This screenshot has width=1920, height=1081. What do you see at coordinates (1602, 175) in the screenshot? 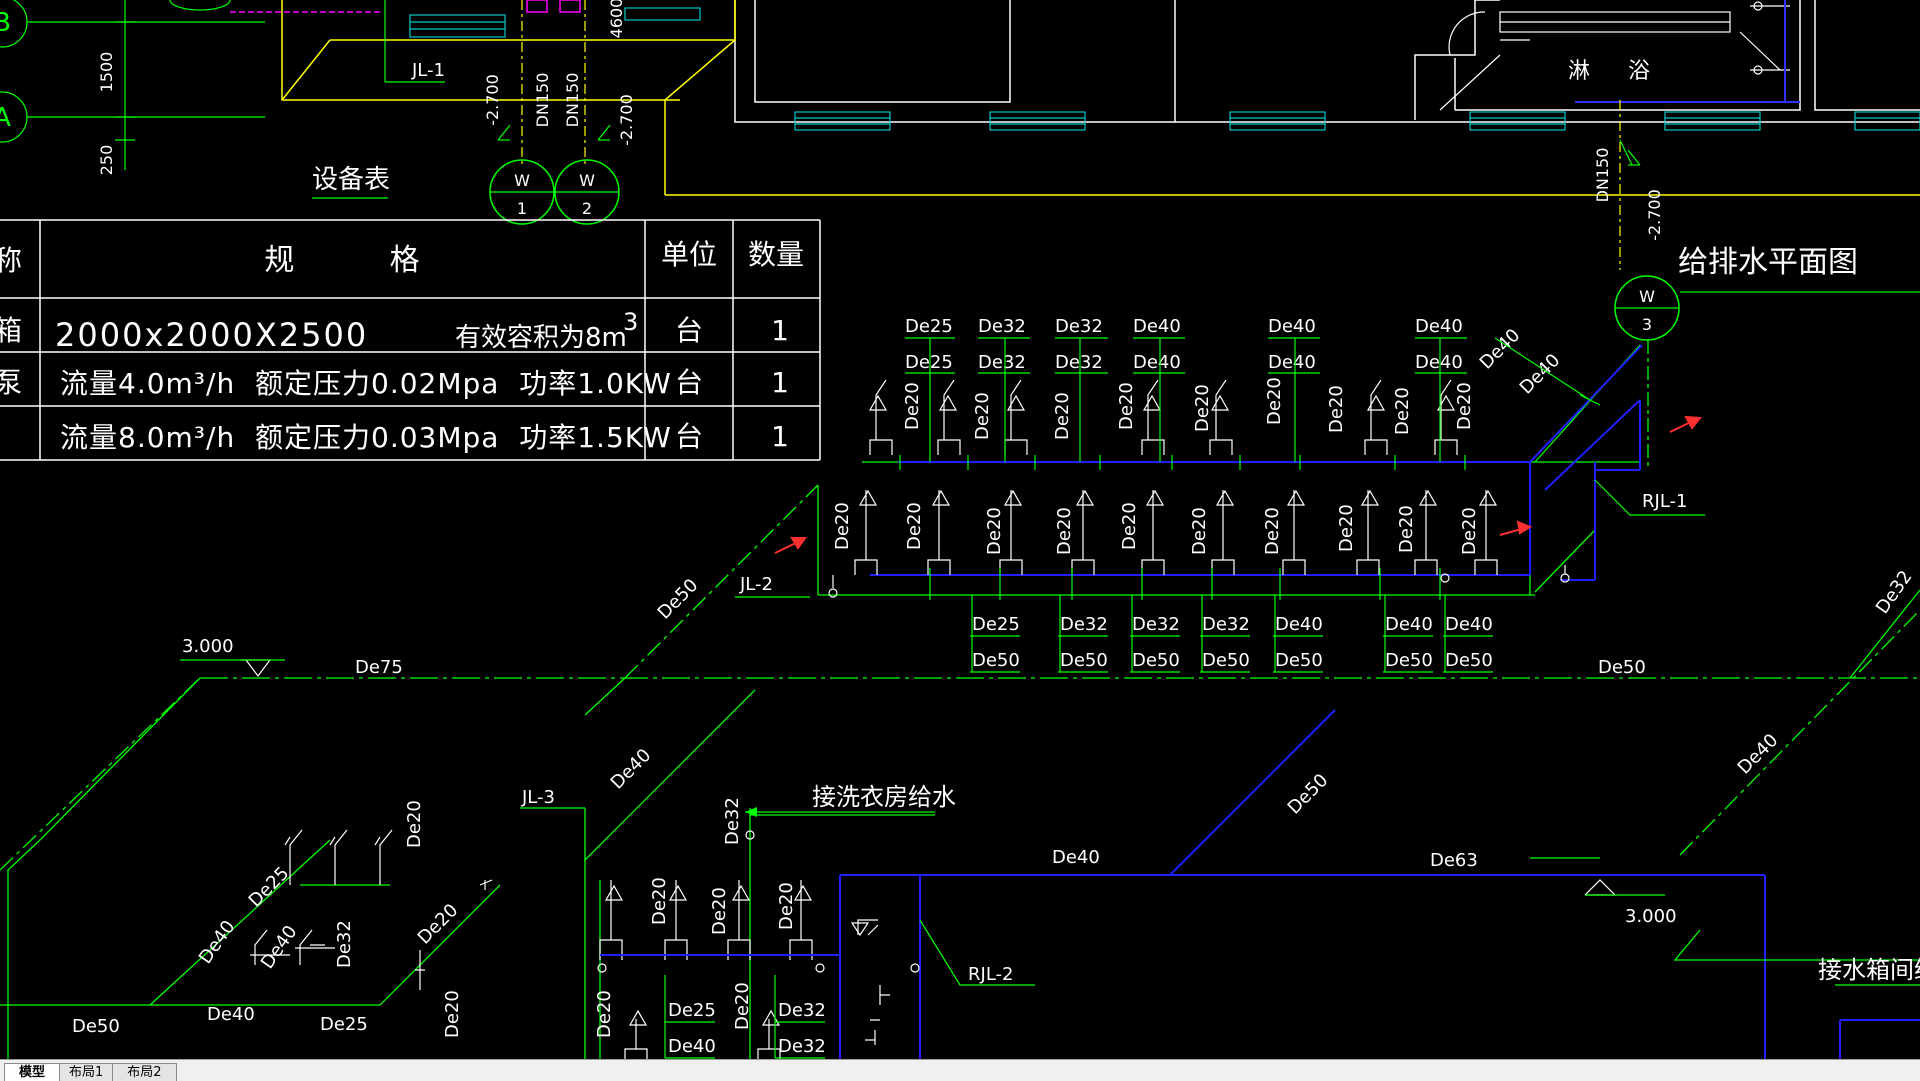
I see `dn150-c: DN150` at bounding box center [1602, 175].